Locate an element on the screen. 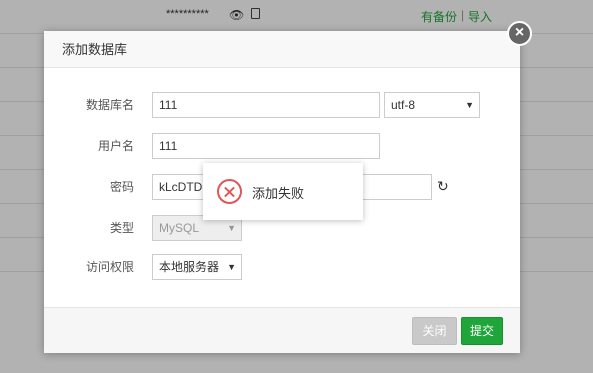 The width and height of the screenshot is (593, 373). type-value: MySQL is located at coordinates (179, 228).